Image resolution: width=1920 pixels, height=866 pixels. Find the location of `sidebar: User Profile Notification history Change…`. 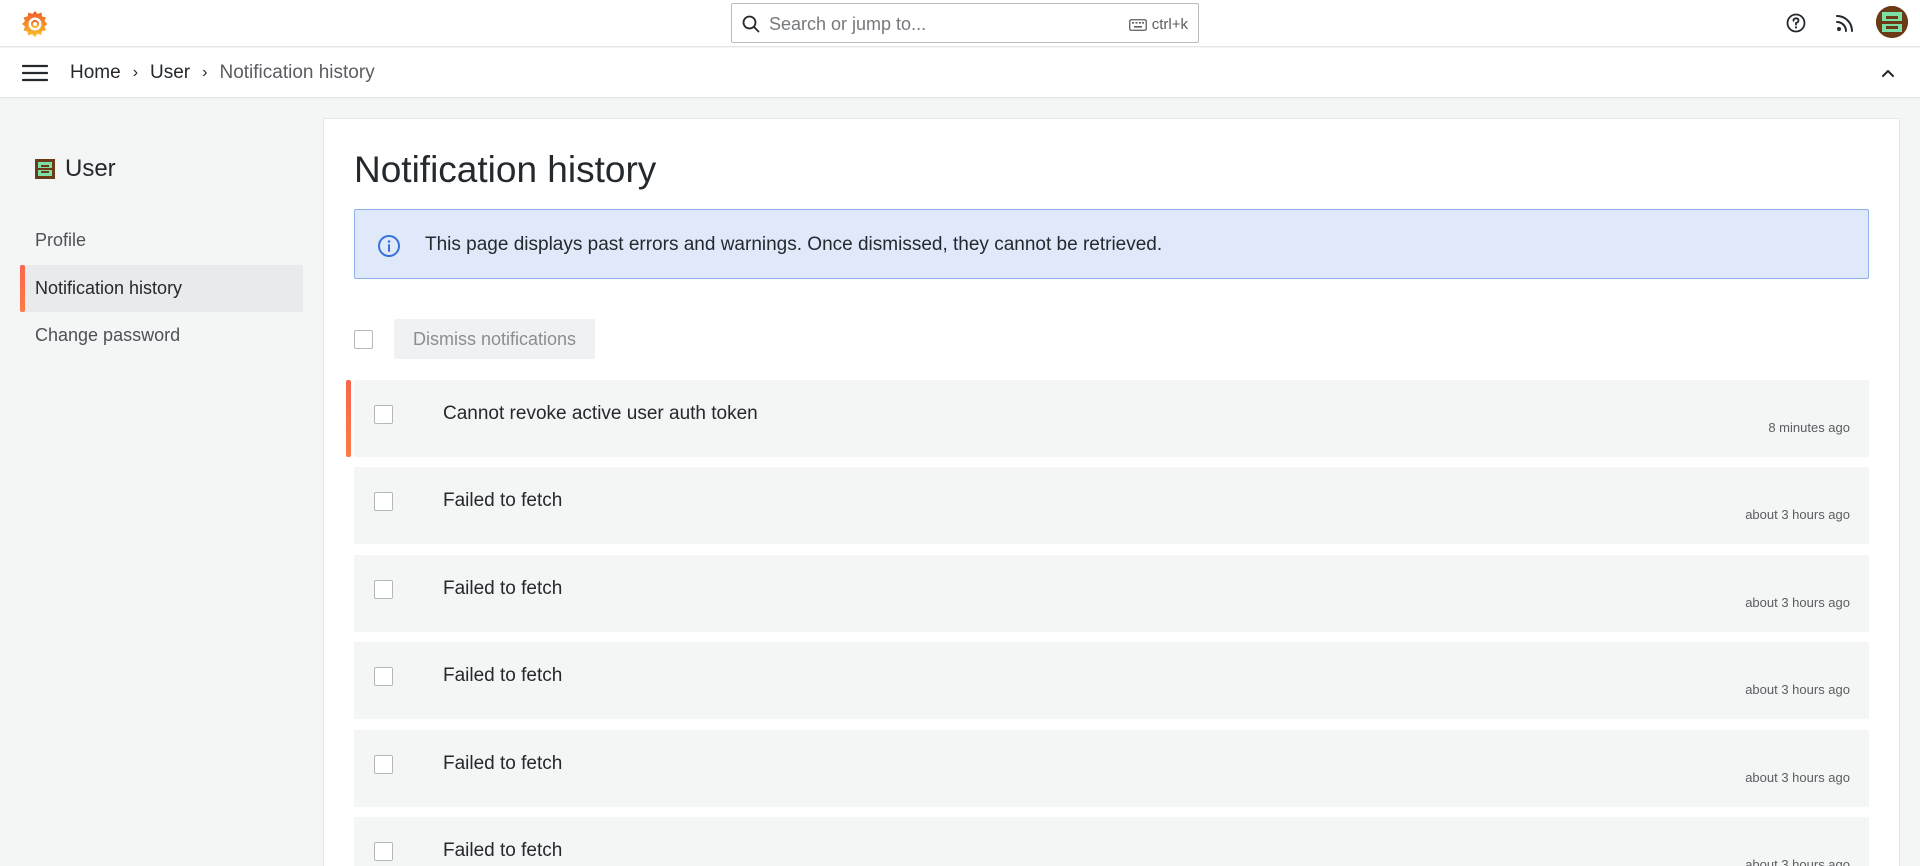

sidebar: User Profile Notification history Change… is located at coordinates (160, 482).